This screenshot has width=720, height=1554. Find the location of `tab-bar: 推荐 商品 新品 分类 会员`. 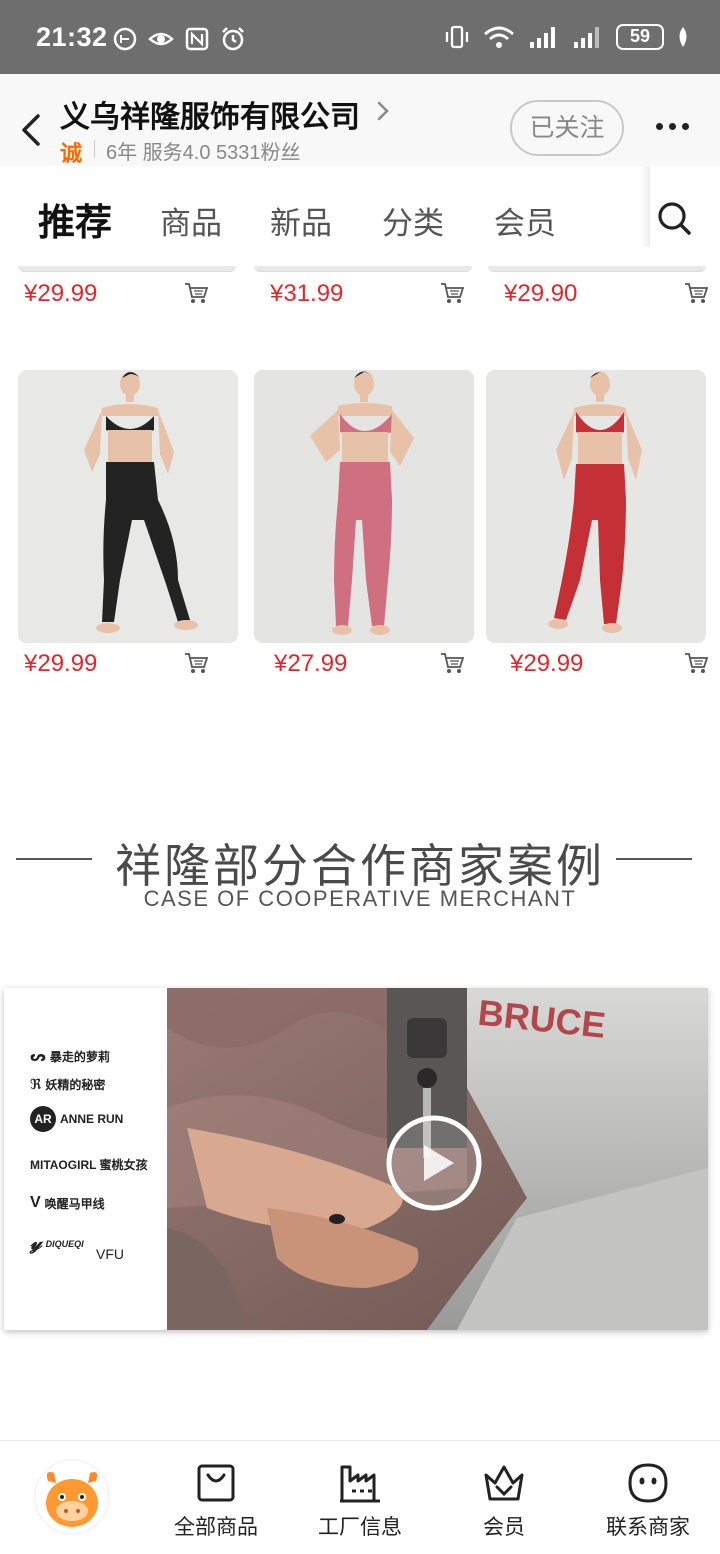

tab-bar: 推荐 商品 新品 分类 会员 is located at coordinates (360, 216).